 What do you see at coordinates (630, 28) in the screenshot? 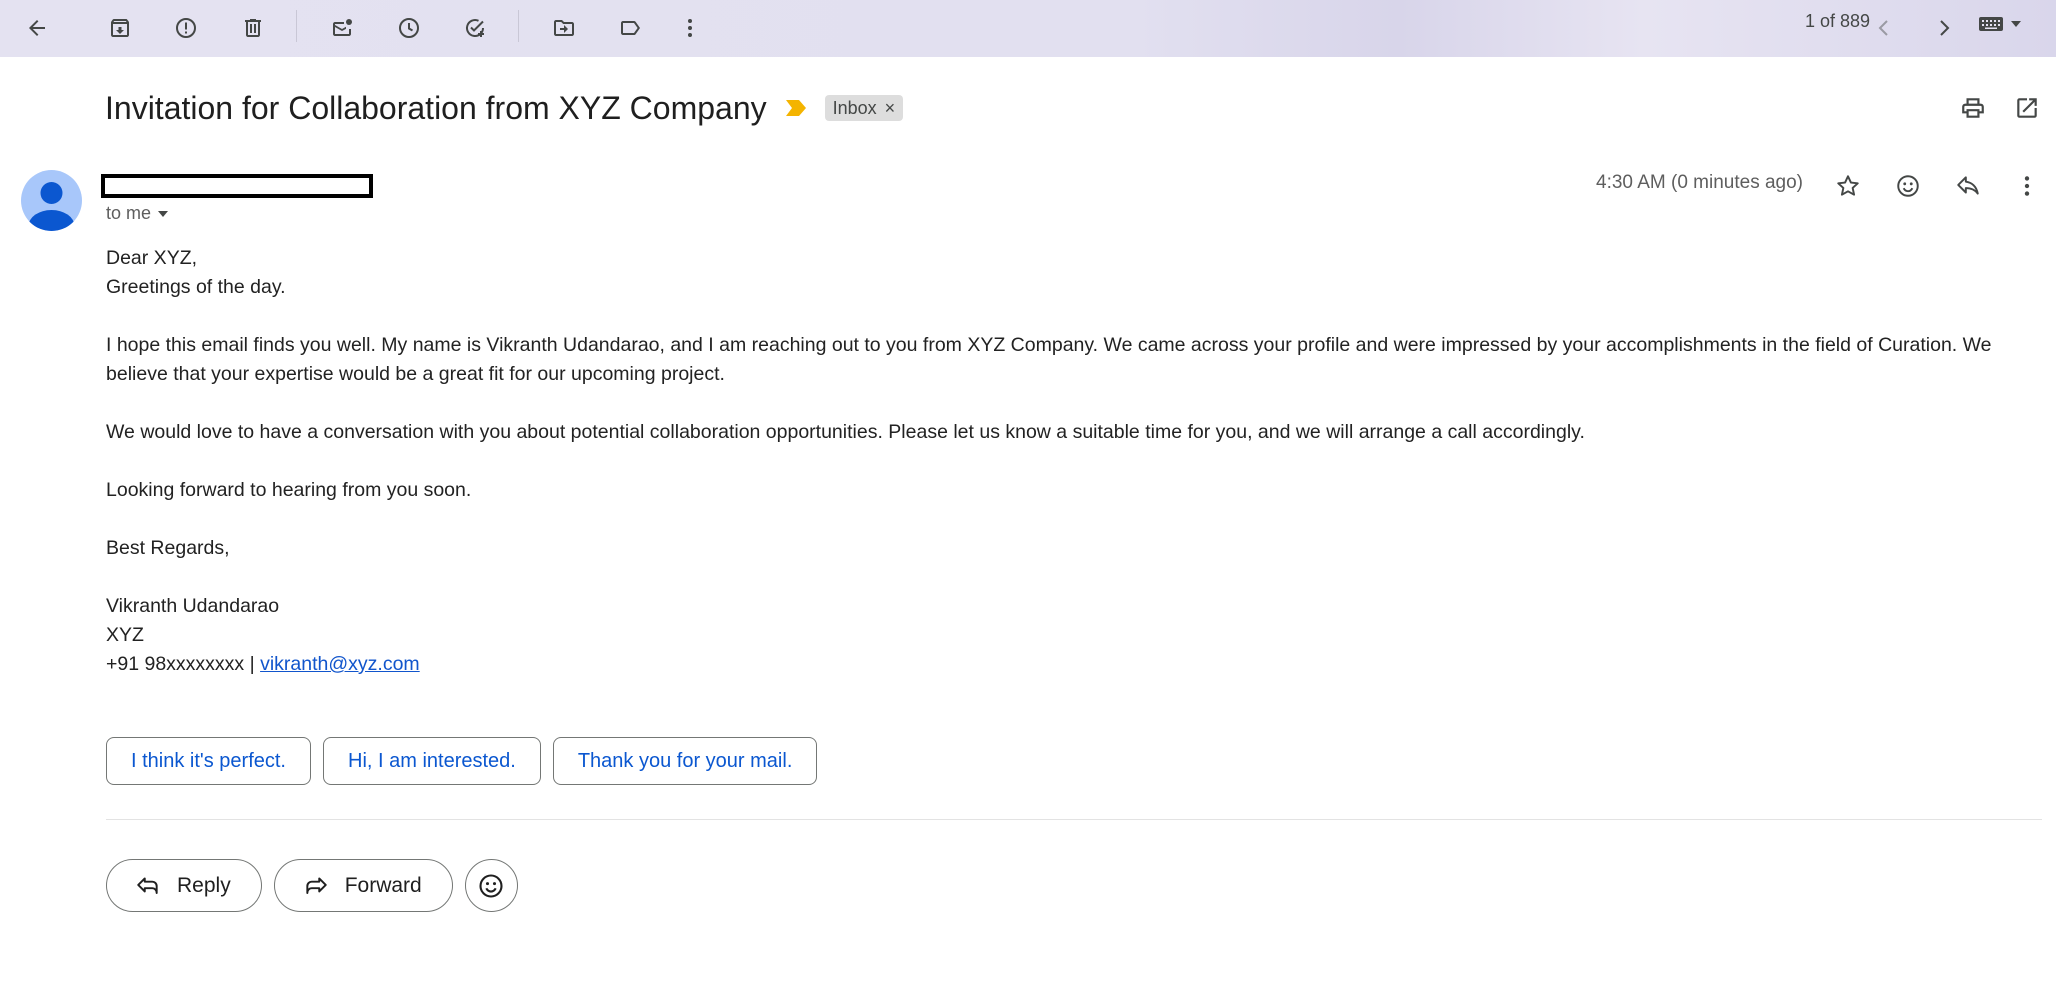
I see `label-icon` at bounding box center [630, 28].